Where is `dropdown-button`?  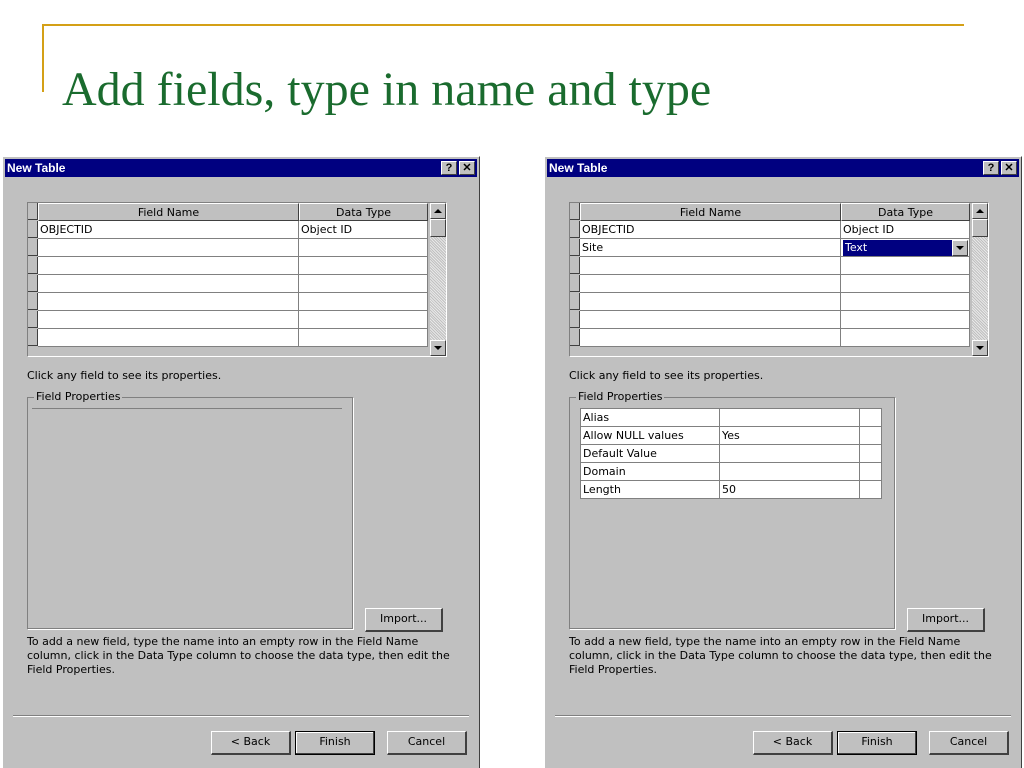
dropdown-button is located at coordinates (960, 248).